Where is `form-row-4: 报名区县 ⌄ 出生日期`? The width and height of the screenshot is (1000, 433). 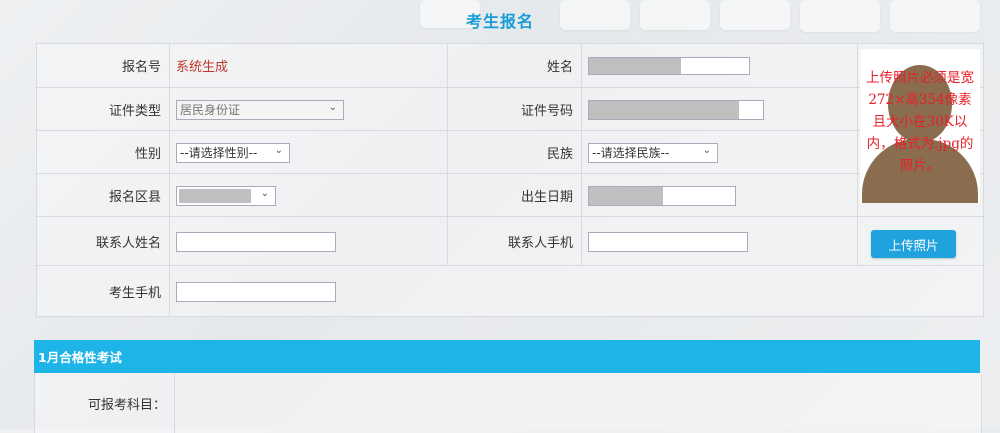 form-row-4: 报名区县 ⌄ 出生日期 is located at coordinates (510, 195).